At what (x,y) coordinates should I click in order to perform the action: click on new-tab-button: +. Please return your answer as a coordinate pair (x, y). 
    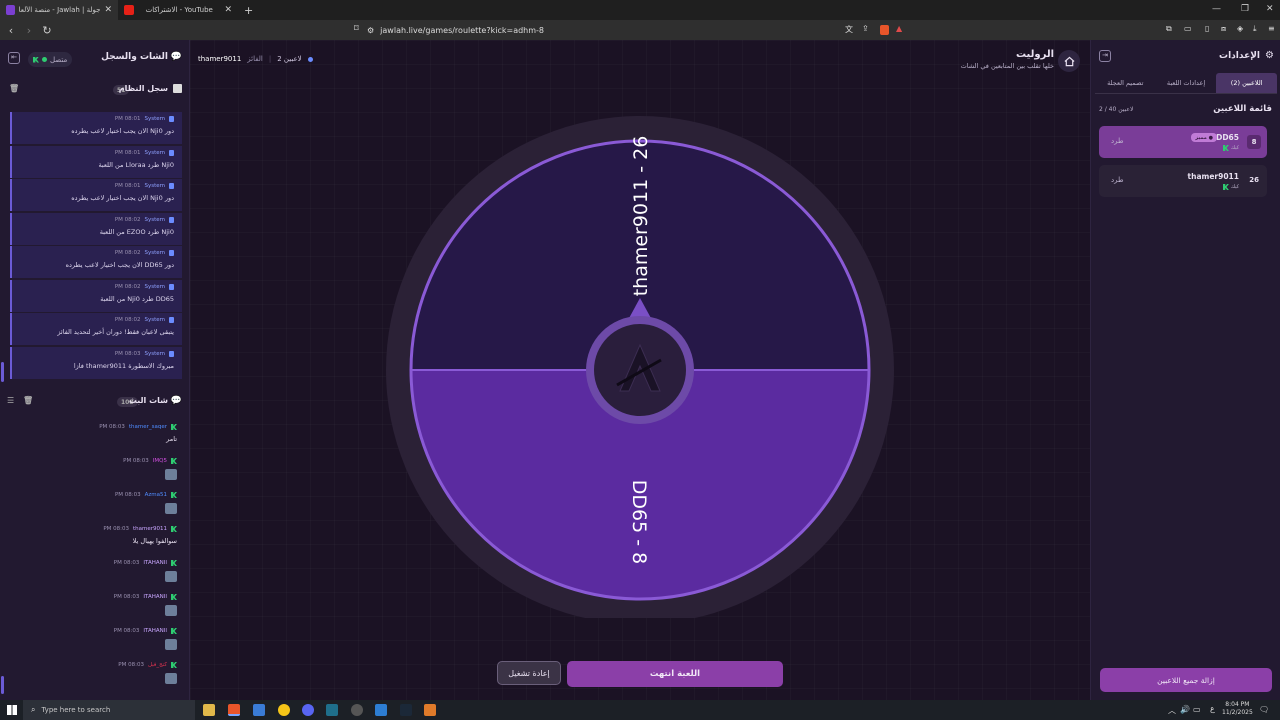
    Looking at the image, I should click on (248, 10).